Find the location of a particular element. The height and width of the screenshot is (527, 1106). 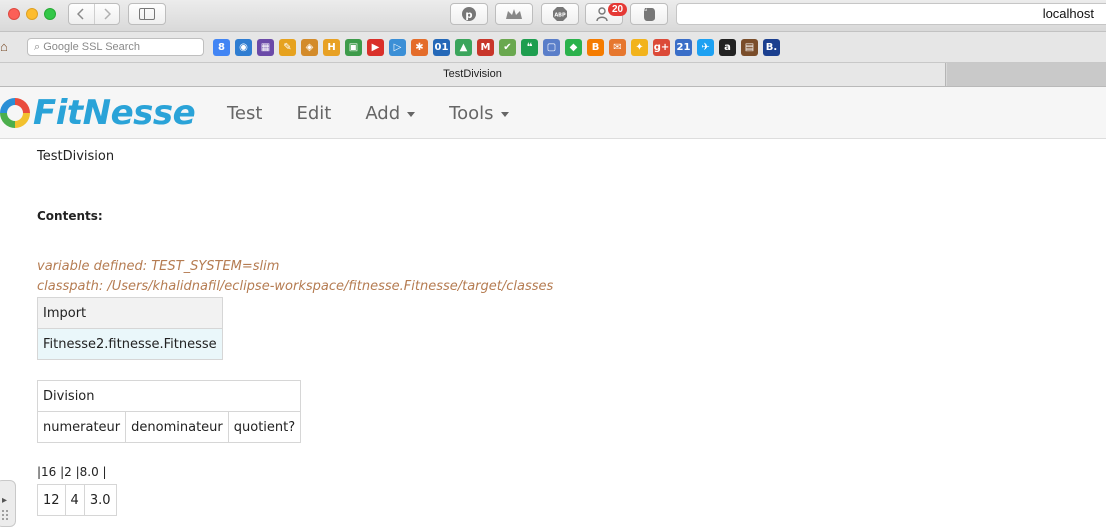

table-row: numerateur denominateur quotient? is located at coordinates (169, 427).